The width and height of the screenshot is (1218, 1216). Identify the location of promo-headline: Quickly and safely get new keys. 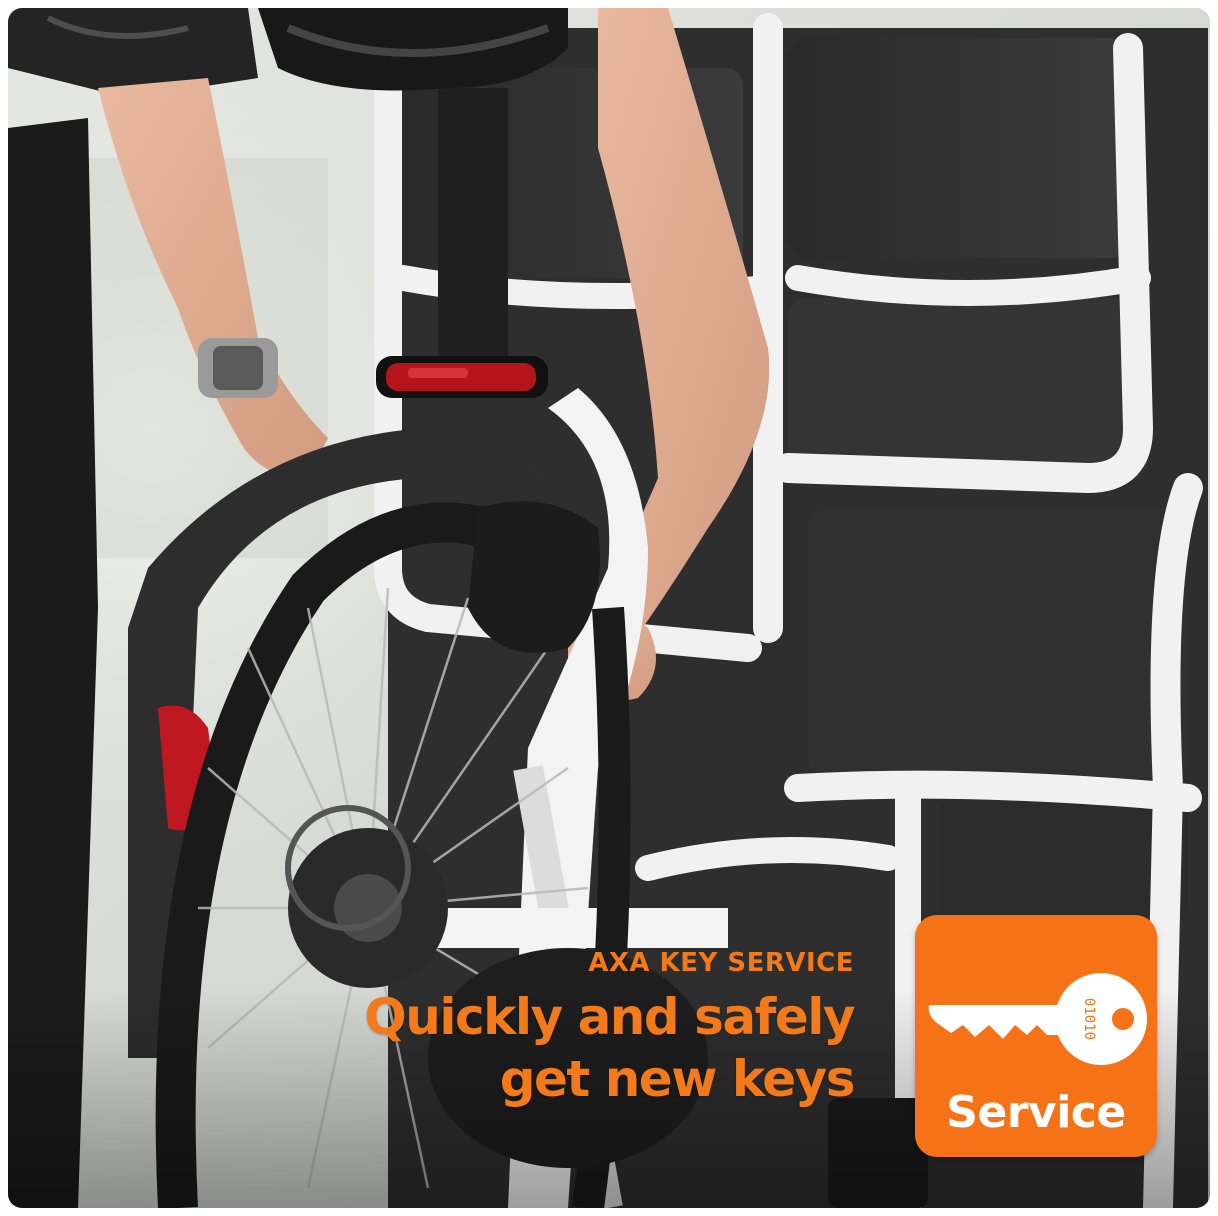
(610, 1048).